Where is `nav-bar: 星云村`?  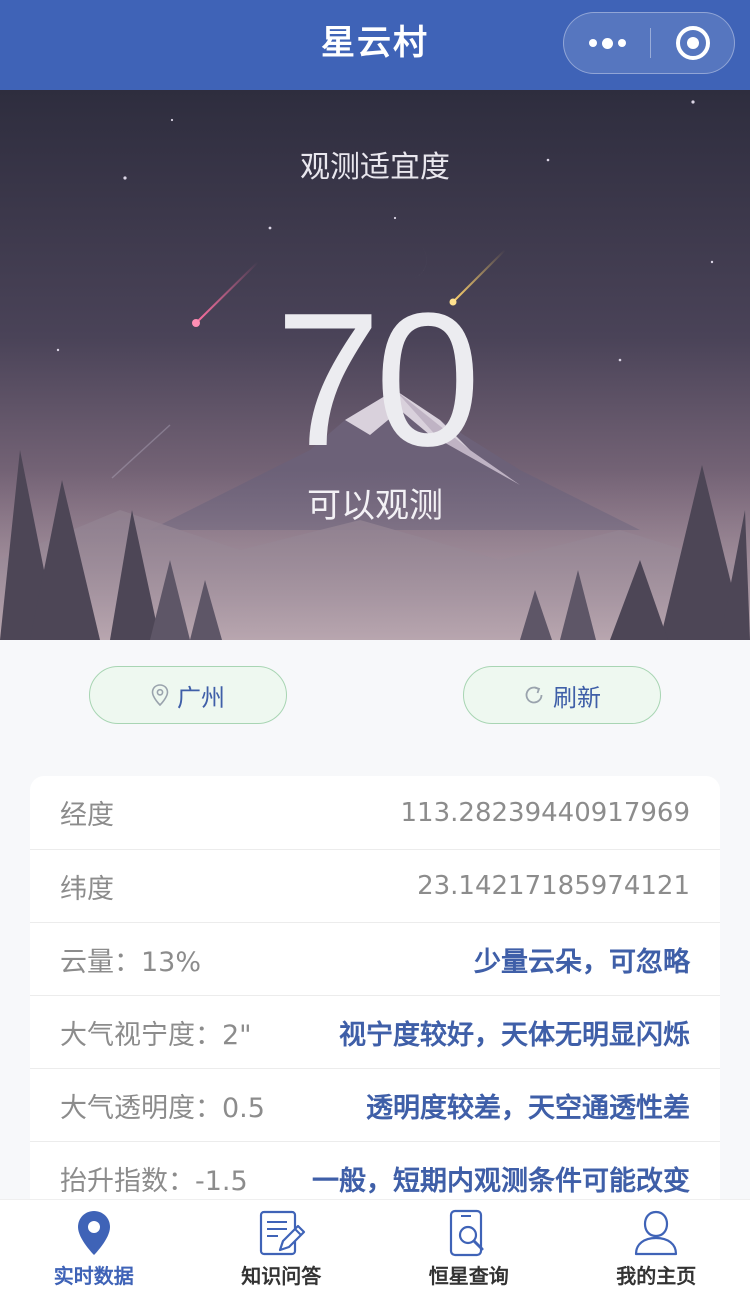 nav-bar: 星云村 is located at coordinates (375, 45).